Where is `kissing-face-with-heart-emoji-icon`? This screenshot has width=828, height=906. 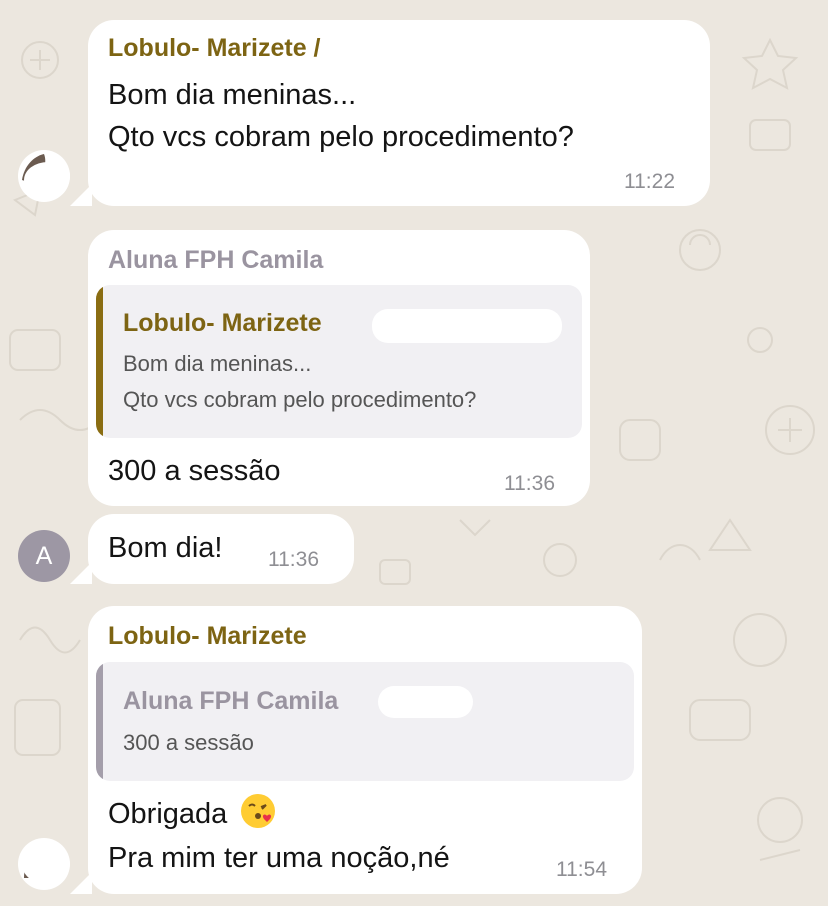
kissing-face-with-heart-emoji-icon is located at coordinates (258, 811).